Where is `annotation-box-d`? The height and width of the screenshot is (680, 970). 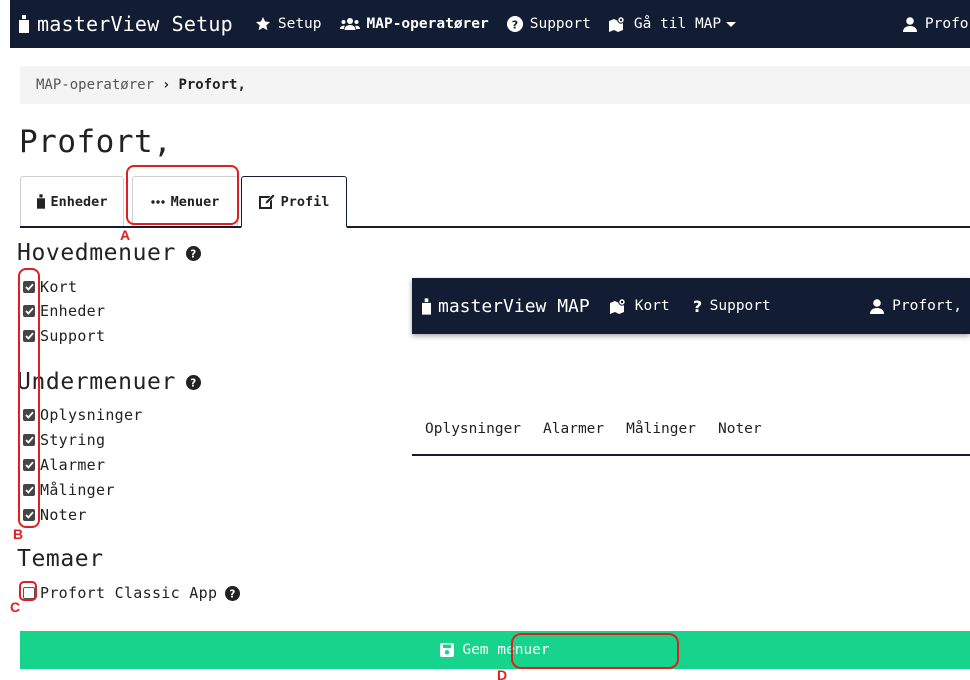
annotation-box-d is located at coordinates (595, 651).